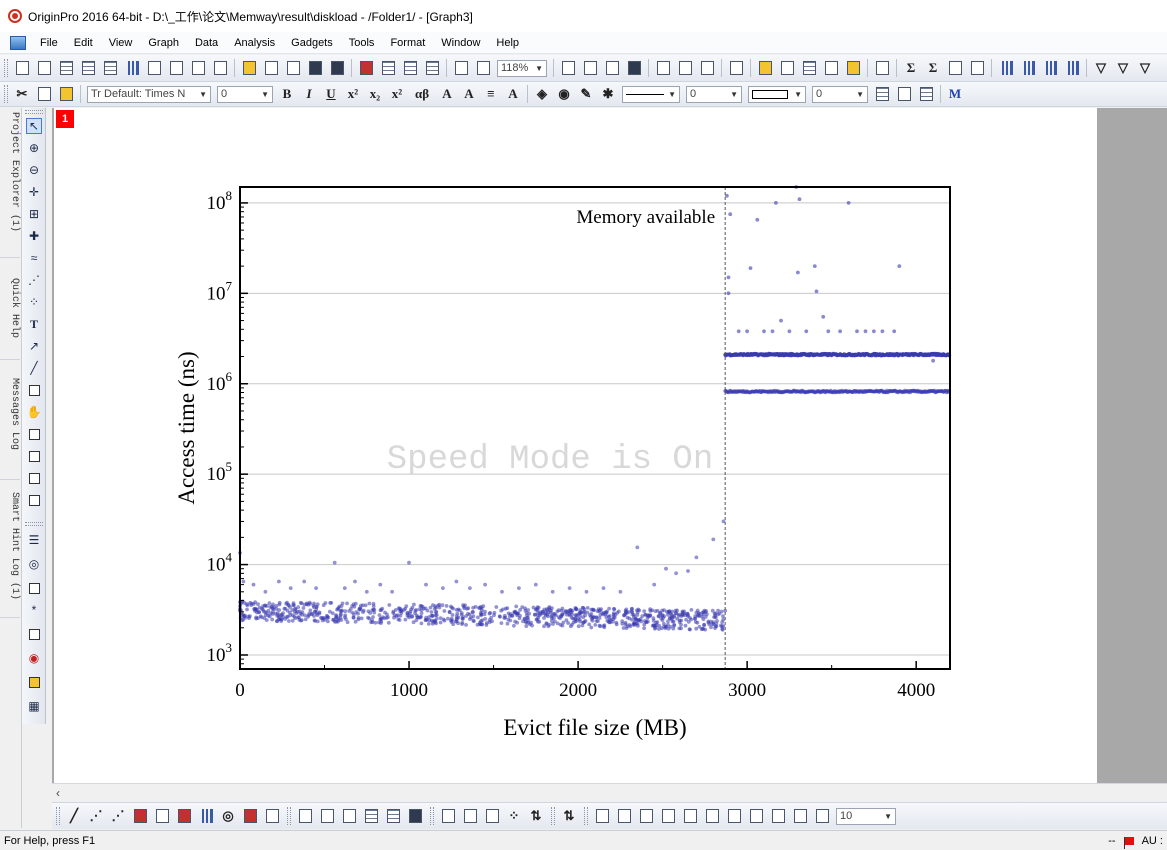 The height and width of the screenshot is (850, 1167). I want to click on font-select: Tr Default: Times N ▼, so click(149, 94).